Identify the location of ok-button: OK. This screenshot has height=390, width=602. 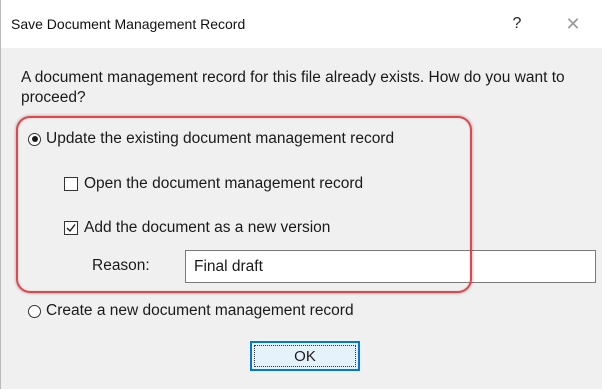
(305, 356).